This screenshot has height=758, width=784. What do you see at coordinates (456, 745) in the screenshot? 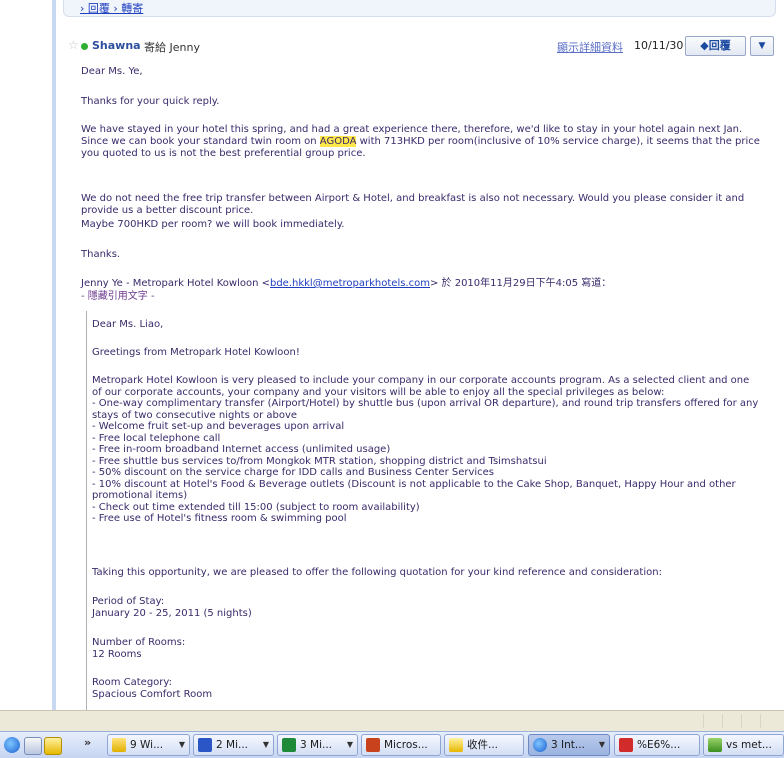
I see `outlook-icon` at bounding box center [456, 745].